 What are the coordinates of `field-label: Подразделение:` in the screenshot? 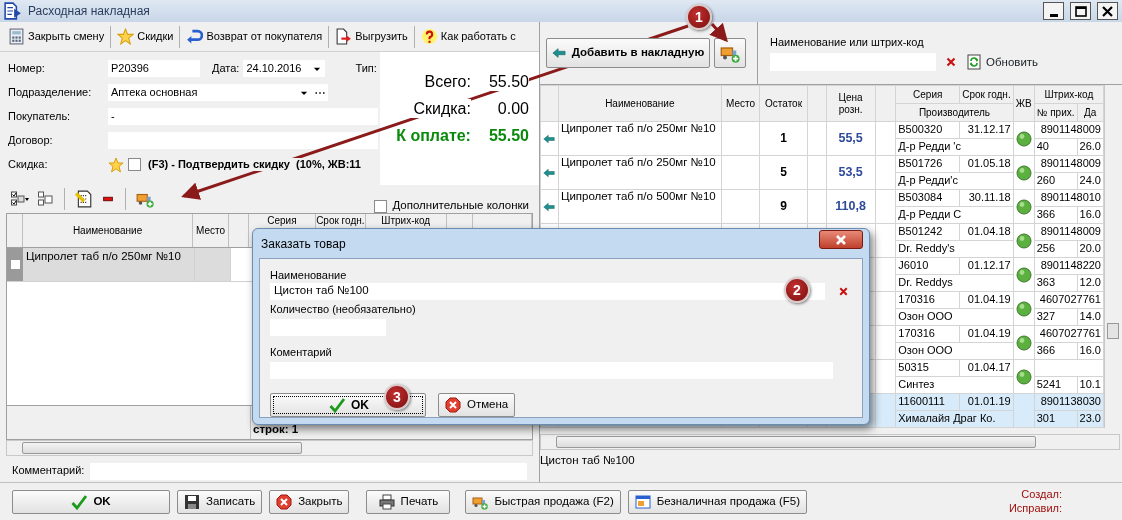 It's located at (50, 92).